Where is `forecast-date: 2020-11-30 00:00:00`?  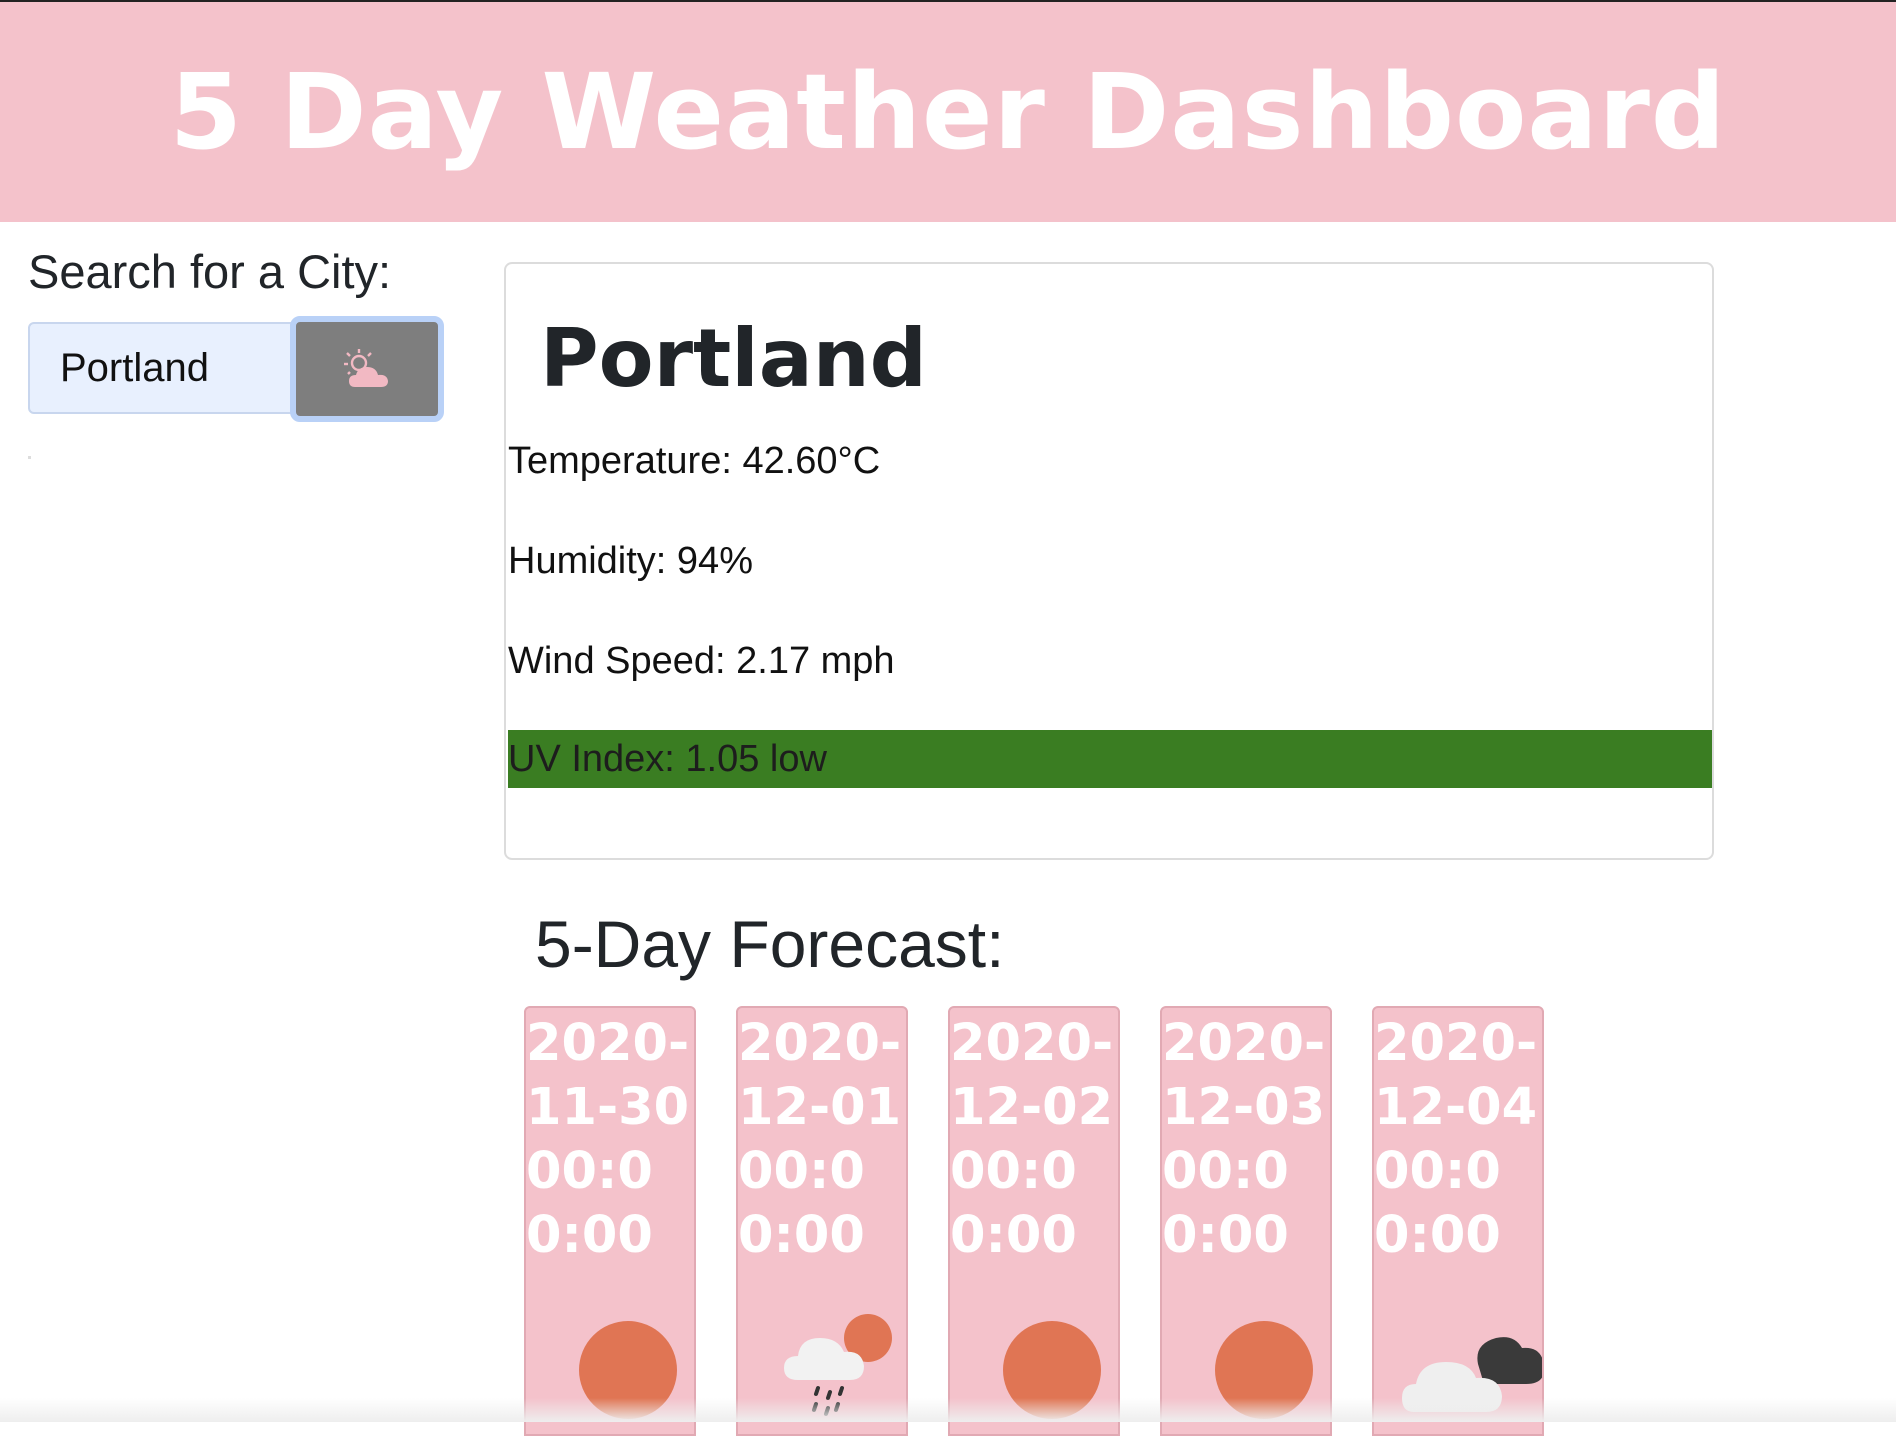
forecast-date: 2020-11-30 00:00:00 is located at coordinates (608, 1139).